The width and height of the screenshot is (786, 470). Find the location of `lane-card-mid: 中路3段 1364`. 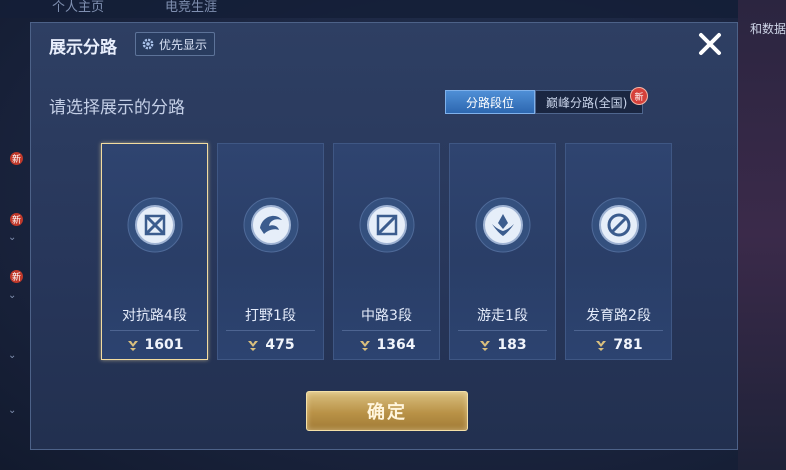

lane-card-mid: 中路3段 1364 is located at coordinates (386, 251).